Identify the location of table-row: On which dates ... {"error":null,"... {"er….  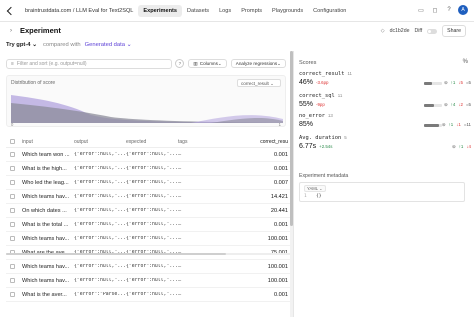
(148, 211).